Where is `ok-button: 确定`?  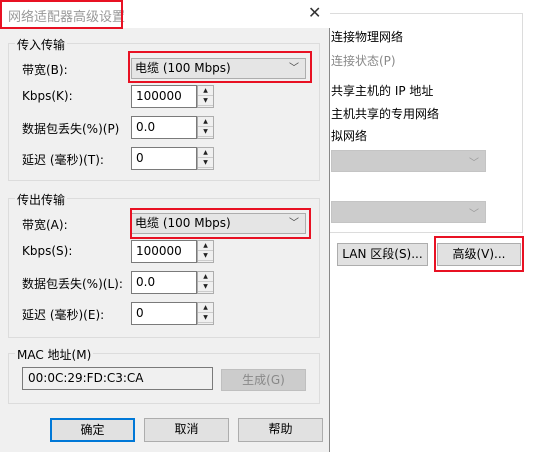
ok-button: 确定 is located at coordinates (92, 430).